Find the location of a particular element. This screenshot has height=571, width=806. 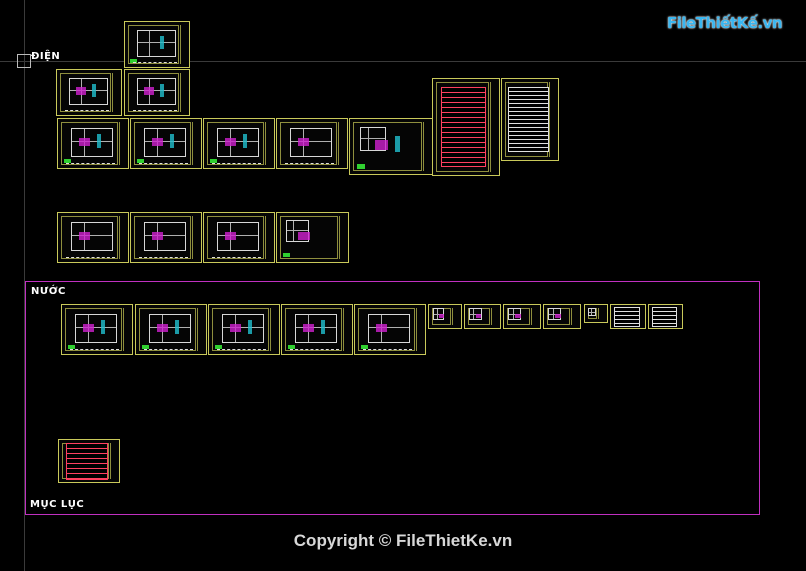

logo-text: FileThiếtKế.vn is located at coordinates (725, 23).